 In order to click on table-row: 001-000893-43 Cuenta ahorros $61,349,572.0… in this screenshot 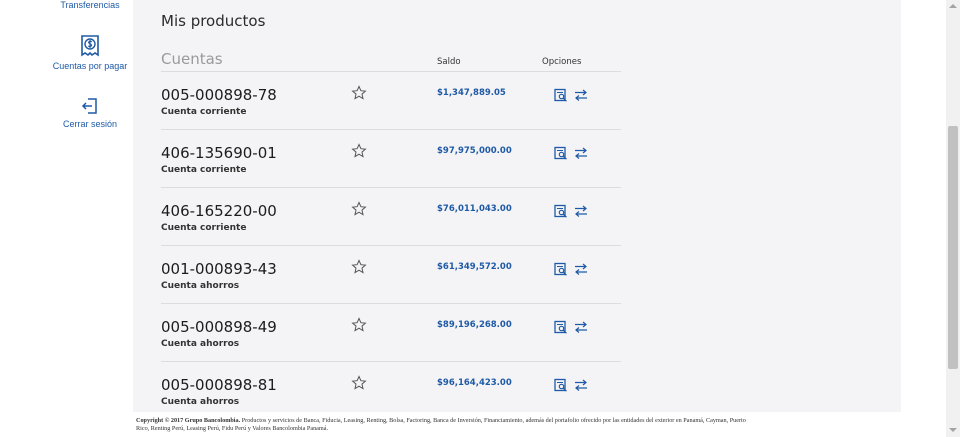, I will do `click(391, 275)`.